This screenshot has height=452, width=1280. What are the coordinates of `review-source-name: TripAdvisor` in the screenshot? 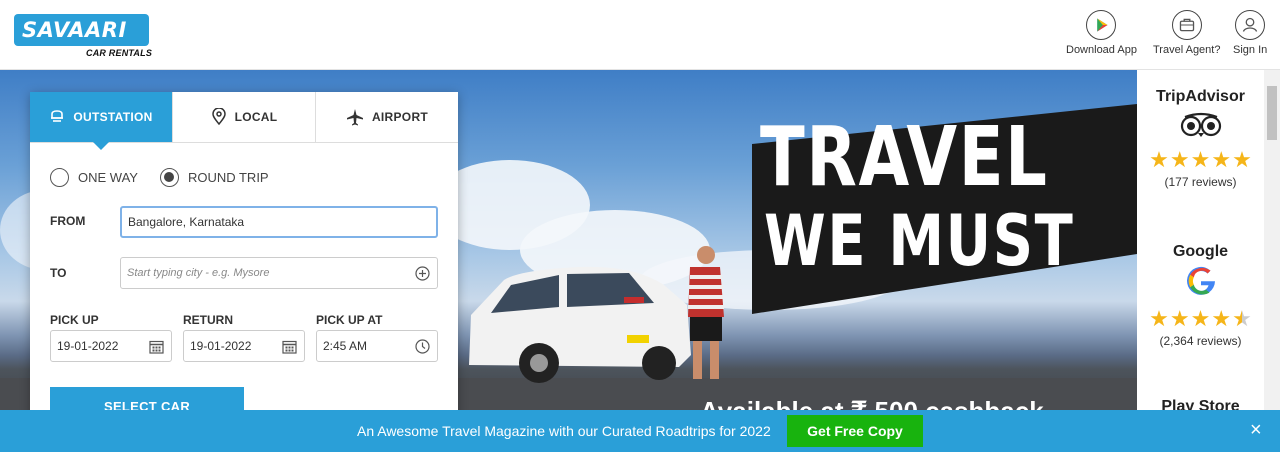 It's located at (1200, 96).